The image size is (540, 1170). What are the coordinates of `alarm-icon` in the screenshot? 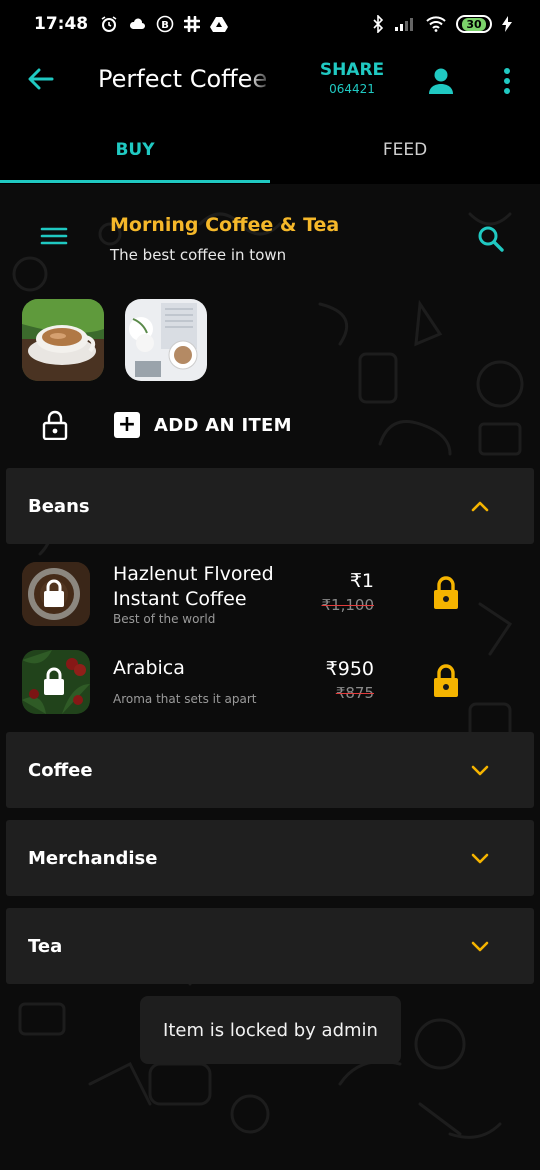 It's located at (109, 24).